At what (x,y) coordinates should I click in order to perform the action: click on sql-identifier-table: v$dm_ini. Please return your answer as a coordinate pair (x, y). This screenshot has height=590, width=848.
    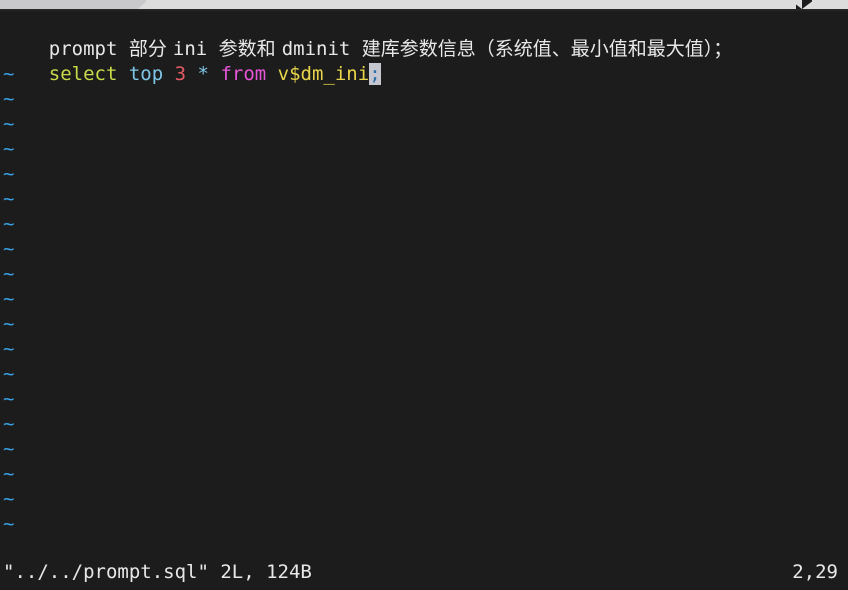
    Looking at the image, I should click on (323, 74).